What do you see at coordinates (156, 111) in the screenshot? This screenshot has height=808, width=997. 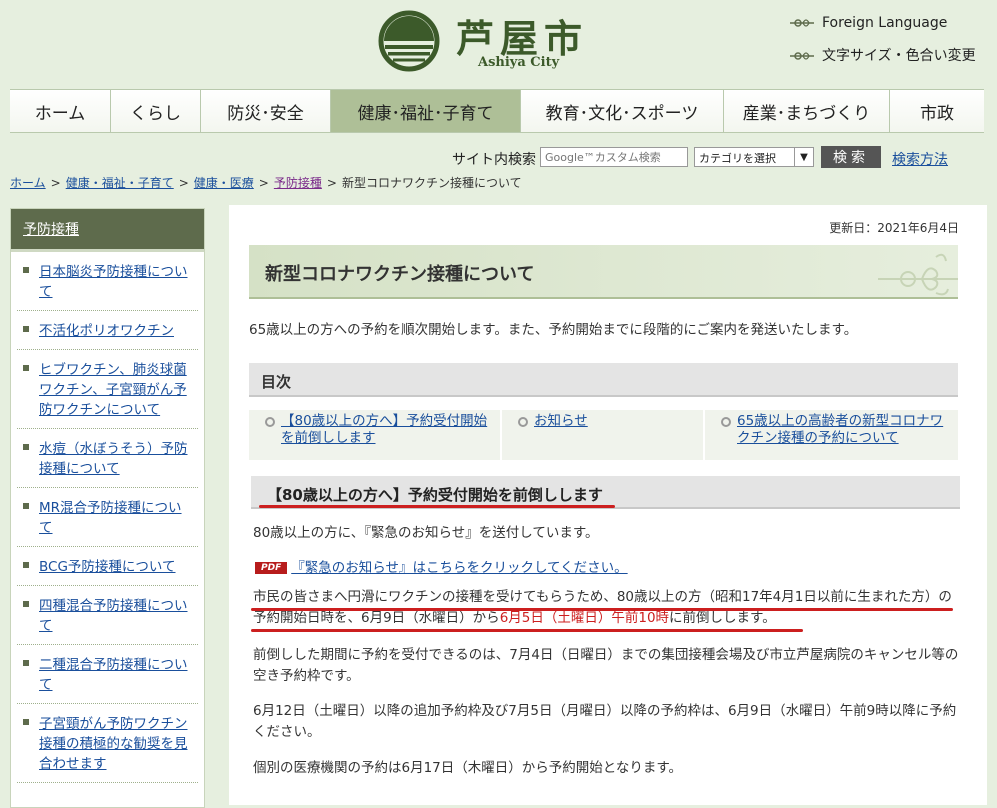 I see `nav-kurashi: くらし` at bounding box center [156, 111].